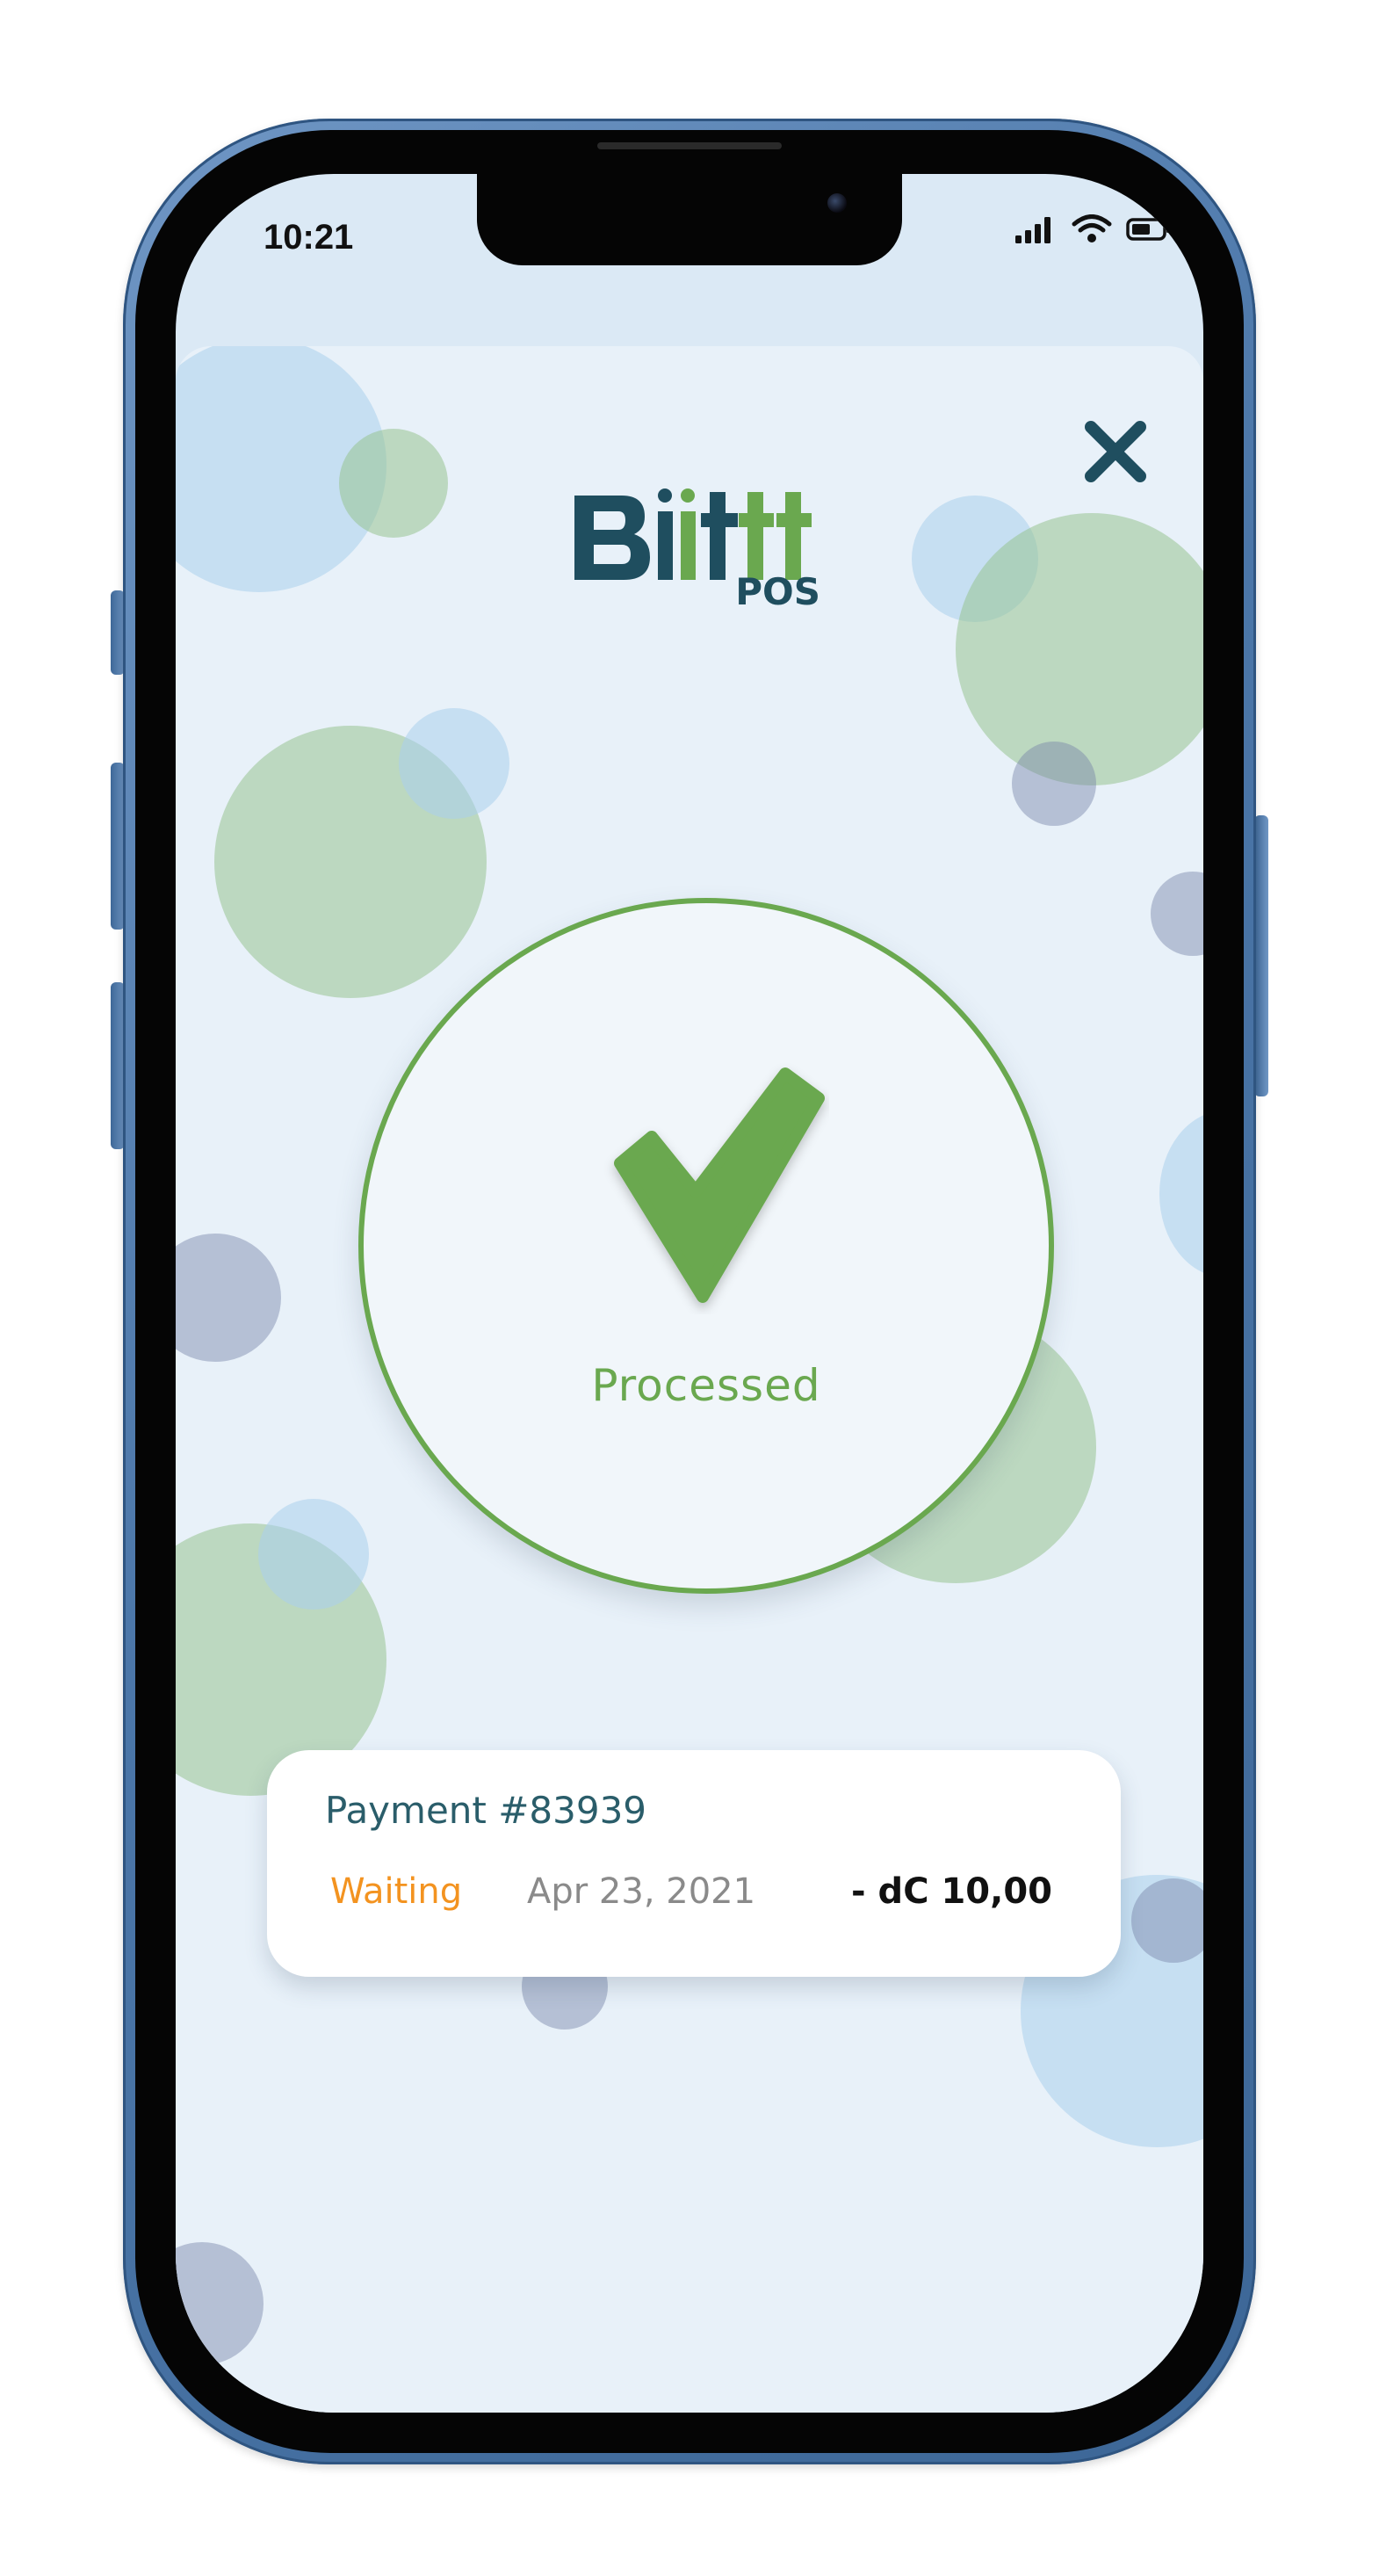  I want to click on status-icons, so click(1093, 229).